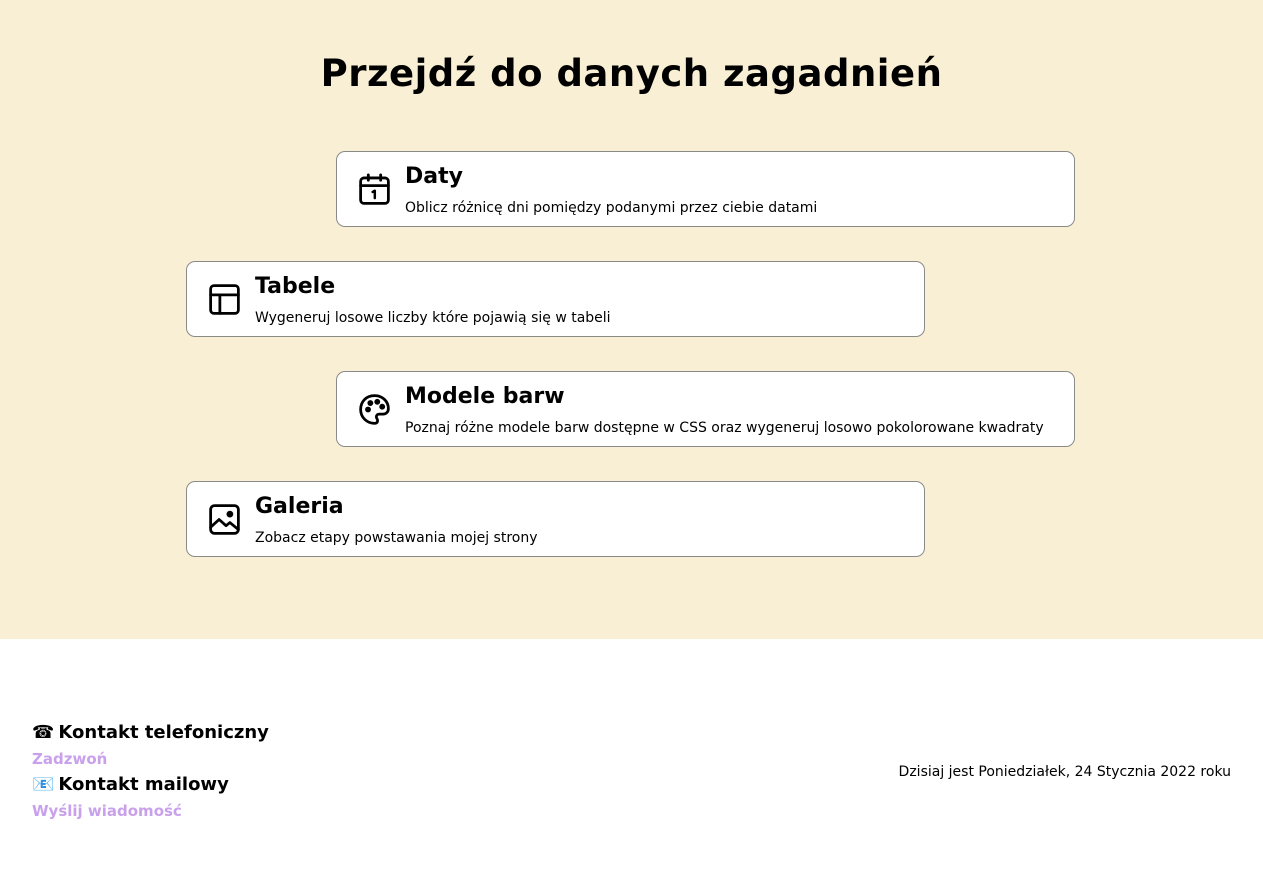 This screenshot has height=871, width=1263. I want to click on send-message-link: Wyślij wiadomość, so click(150, 811).